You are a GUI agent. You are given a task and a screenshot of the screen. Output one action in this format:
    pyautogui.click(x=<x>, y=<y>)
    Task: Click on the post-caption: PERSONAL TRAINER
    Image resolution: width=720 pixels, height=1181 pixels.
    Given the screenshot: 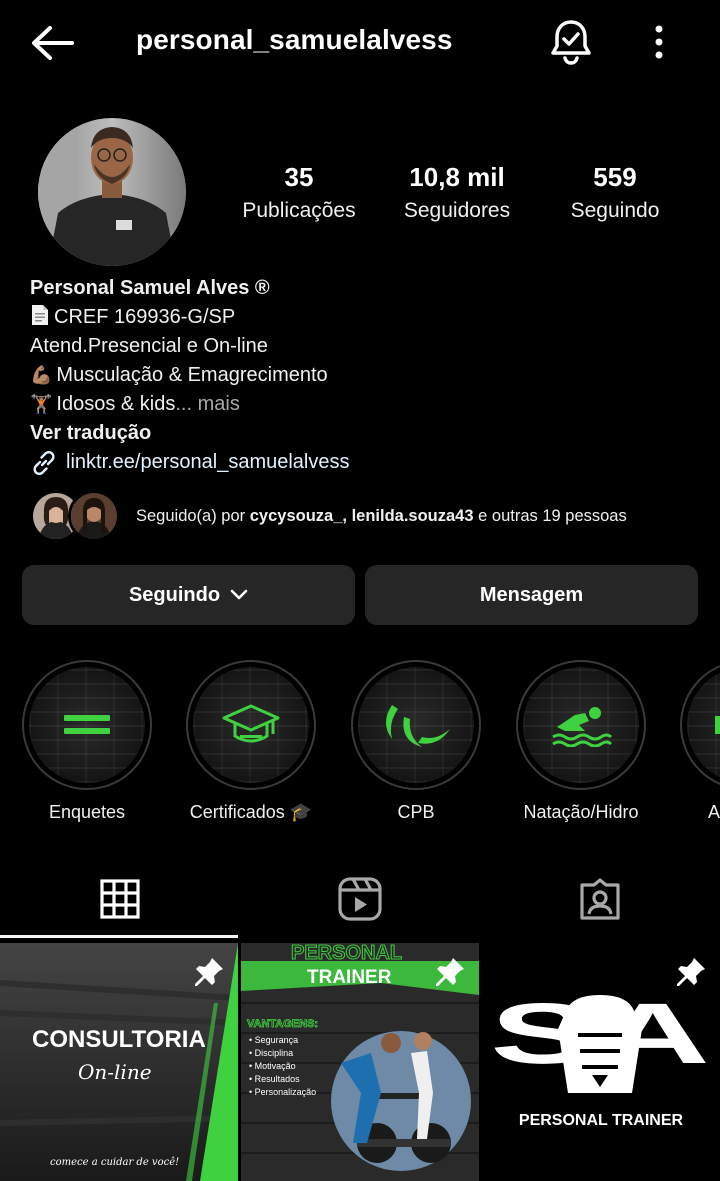 What is the action you would take?
    pyautogui.click(x=601, y=1120)
    